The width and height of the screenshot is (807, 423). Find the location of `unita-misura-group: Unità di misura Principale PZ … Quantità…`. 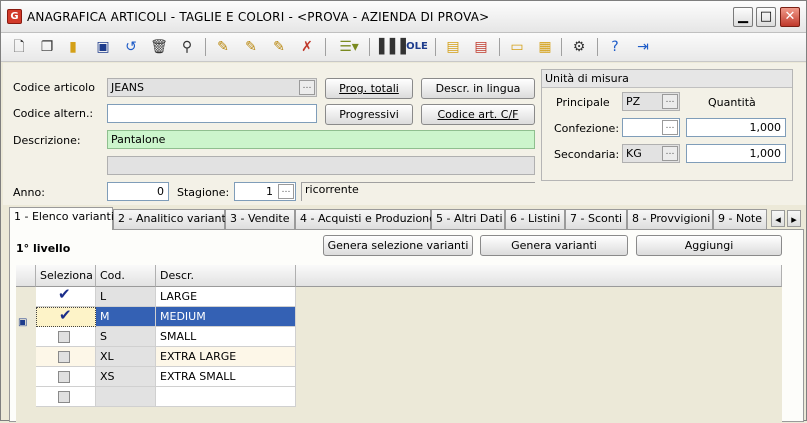

unita-misura-group: Unità di misura Principale PZ … Quantità… is located at coordinates (667, 125).